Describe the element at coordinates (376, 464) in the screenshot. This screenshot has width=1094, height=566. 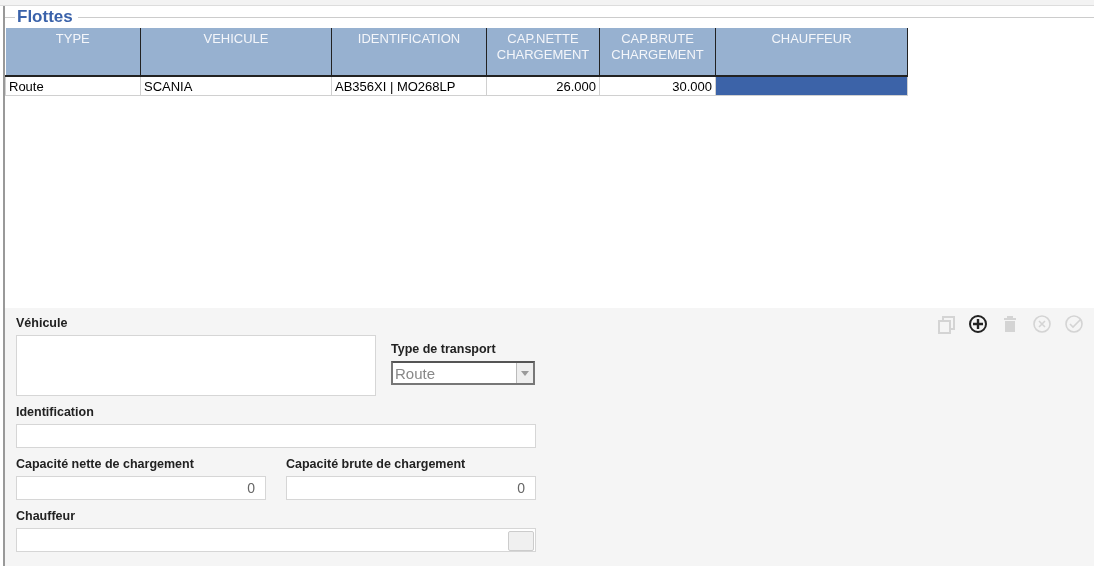
I see `field-label: Capacité brute de chargement` at that location.